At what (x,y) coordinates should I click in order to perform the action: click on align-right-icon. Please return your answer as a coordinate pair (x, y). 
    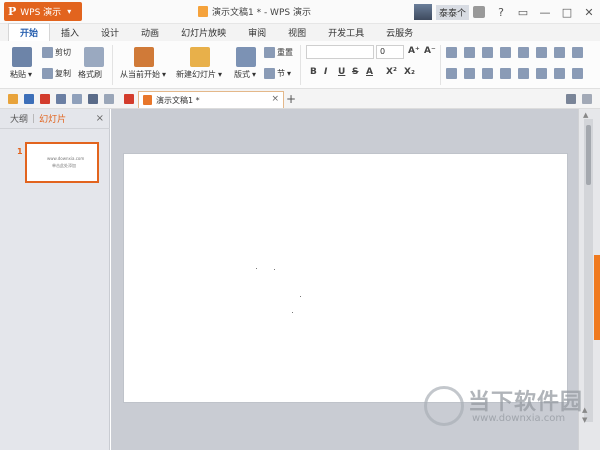
    Looking at the image, I should click on (487, 73).